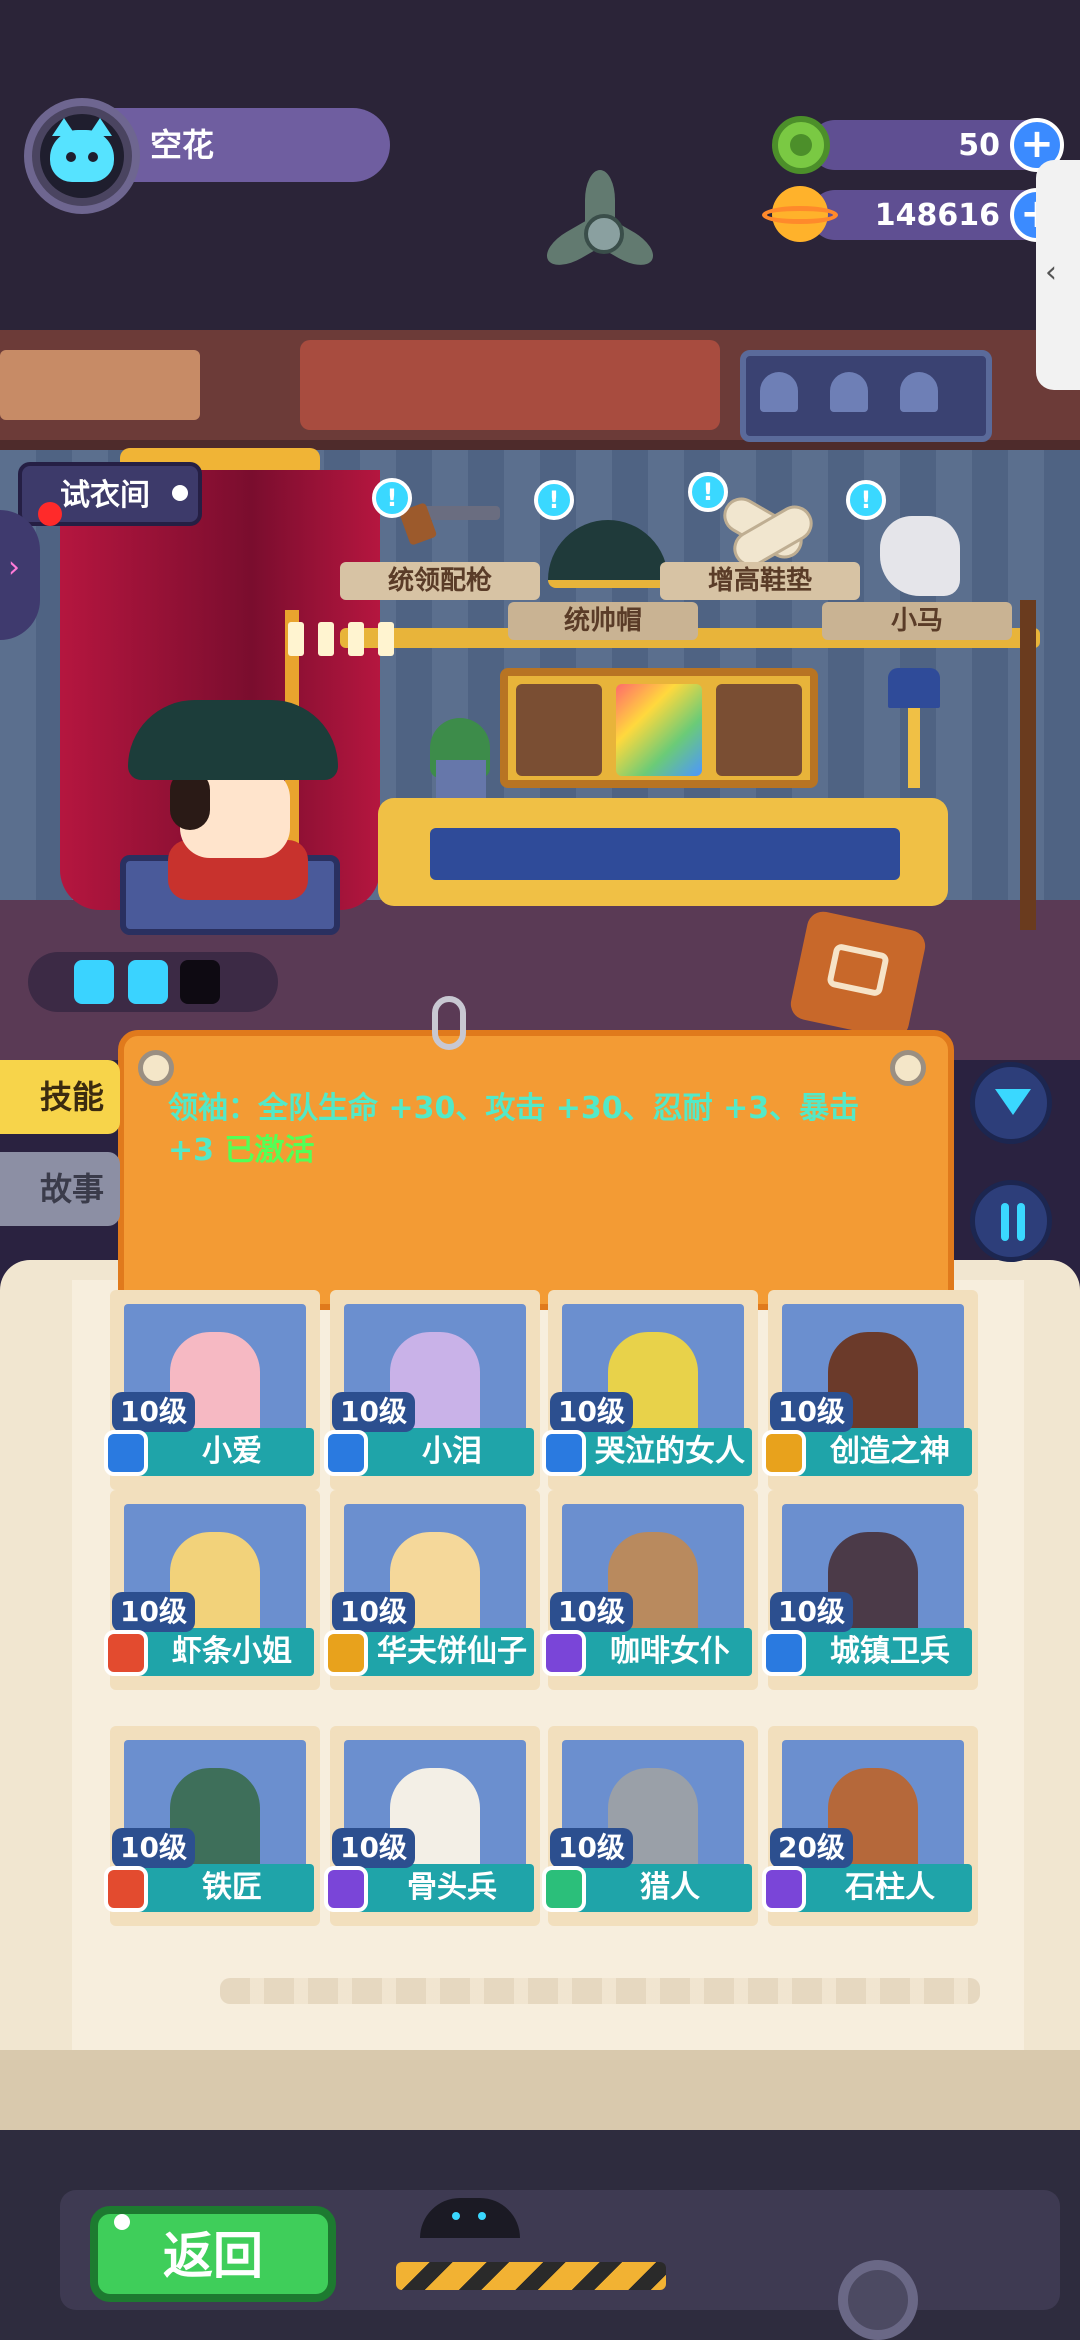 The height and width of the screenshot is (2340, 1080). Describe the element at coordinates (920, 556) in the screenshot. I see `pony-icon` at that location.